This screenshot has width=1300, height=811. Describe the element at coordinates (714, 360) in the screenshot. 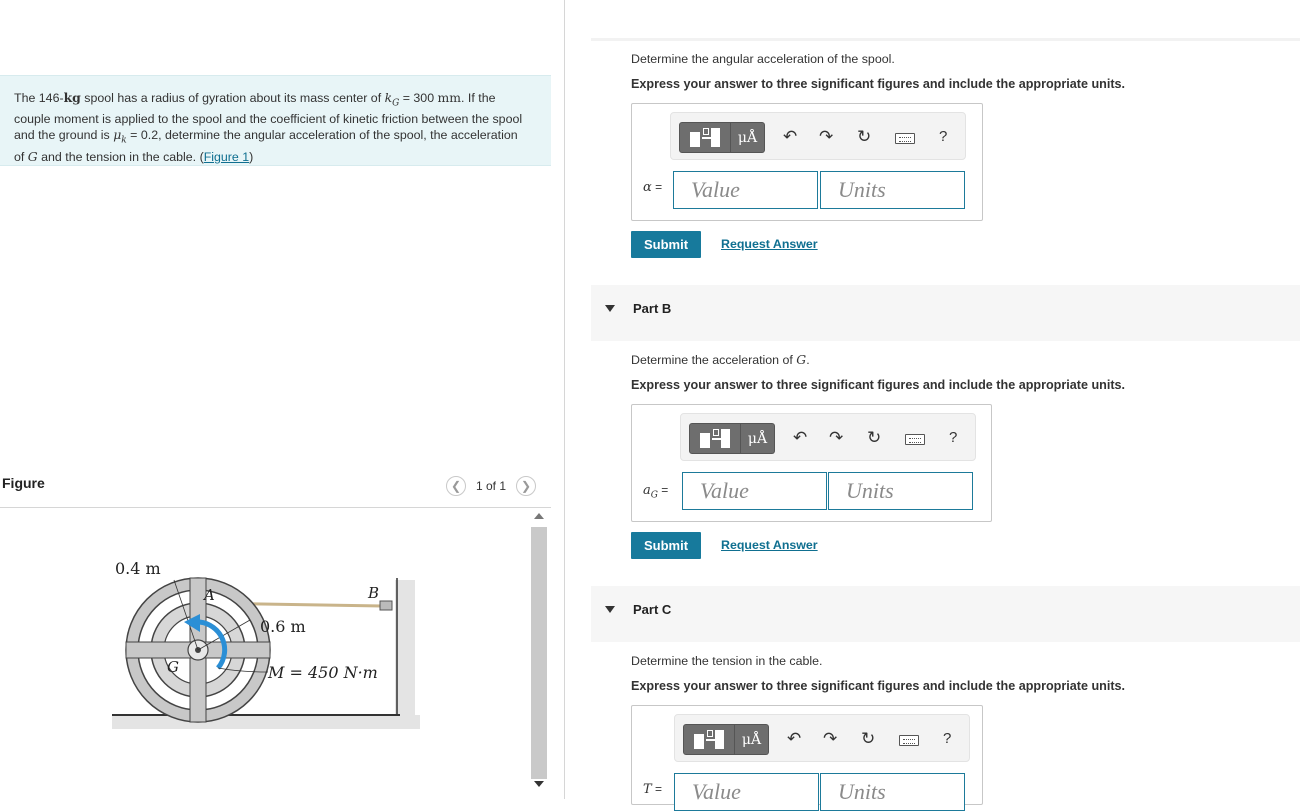

I see `question-text: Determine the acceleration of` at that location.